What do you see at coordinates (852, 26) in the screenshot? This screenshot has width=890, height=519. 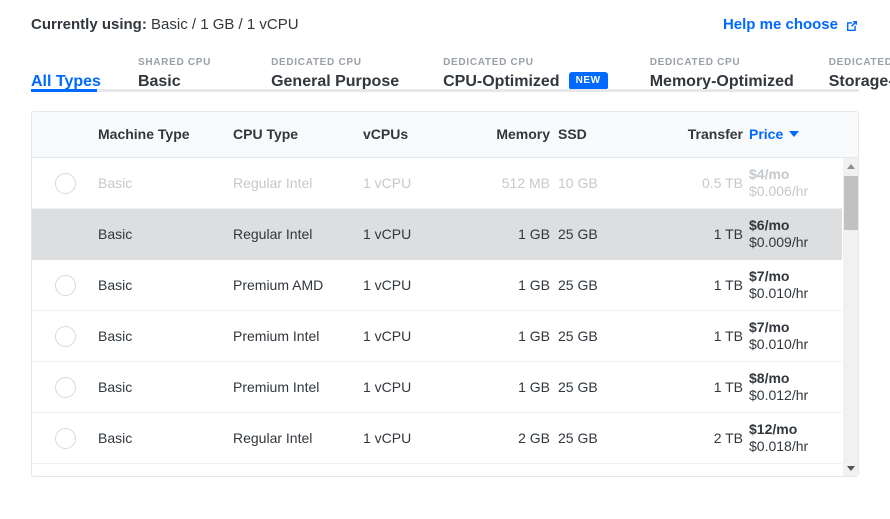 I see `external-link-icon` at bounding box center [852, 26].